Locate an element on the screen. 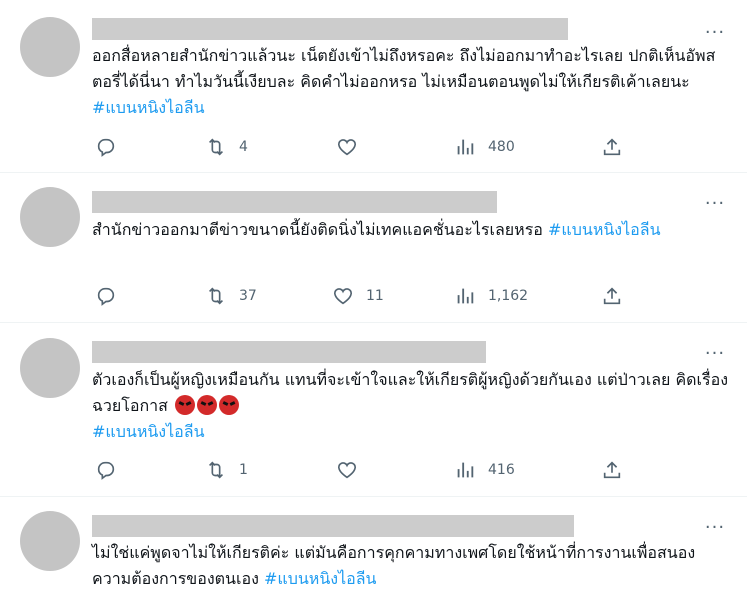  retweet-button: 37 is located at coordinates (231, 296).